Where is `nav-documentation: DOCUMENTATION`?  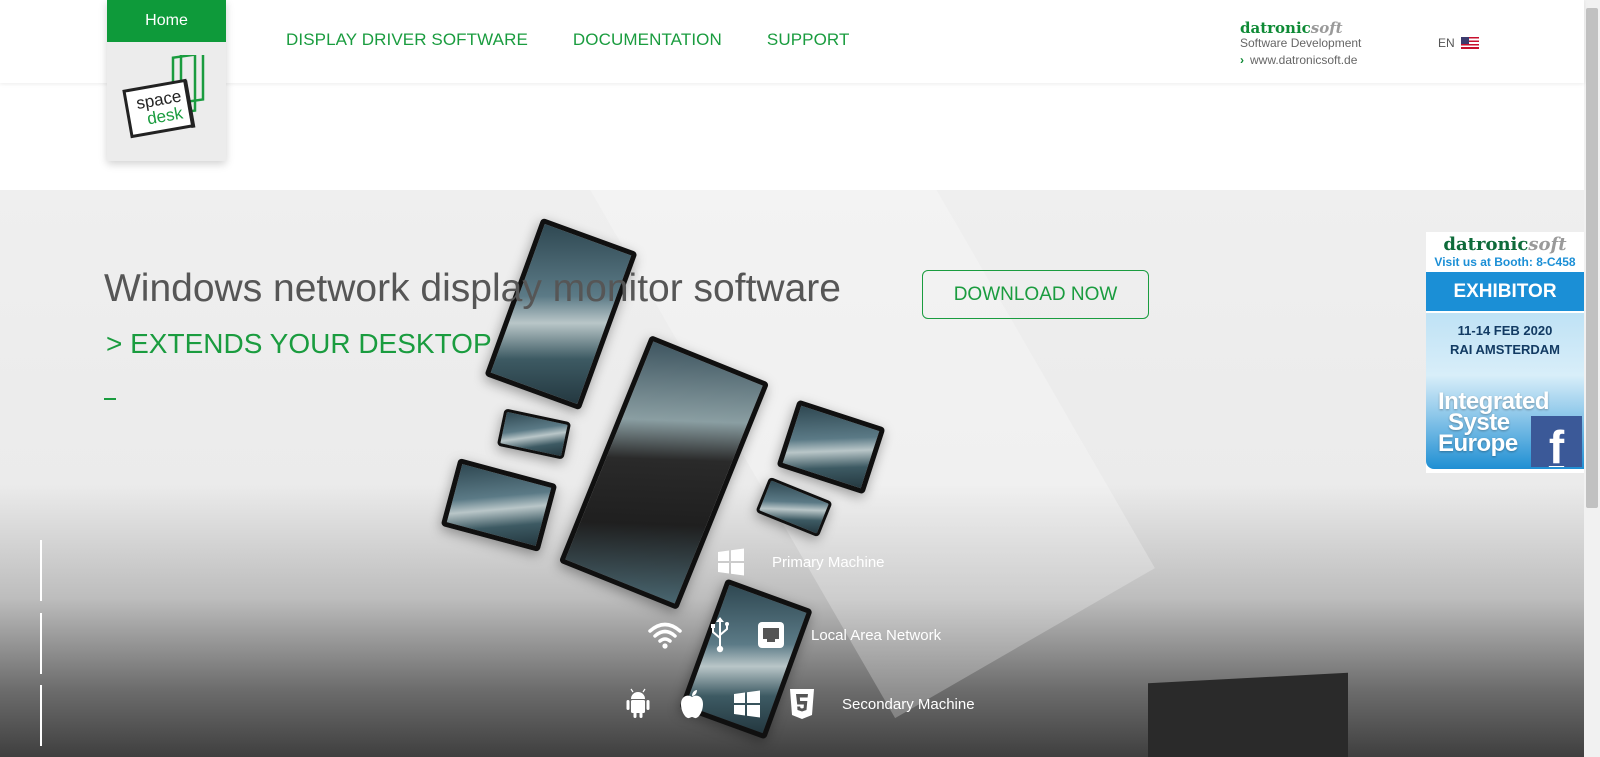 nav-documentation: DOCUMENTATION is located at coordinates (647, 40).